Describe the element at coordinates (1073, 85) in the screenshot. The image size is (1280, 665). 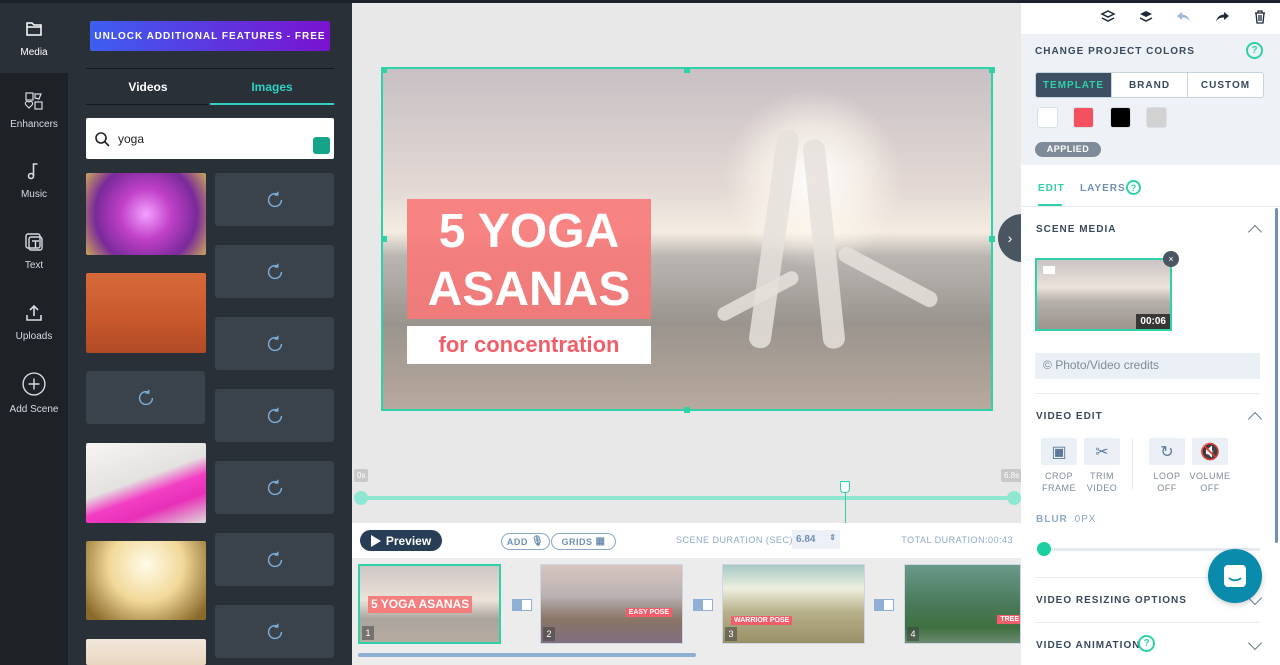
I see `color-tab-template: TEMPLATE` at that location.